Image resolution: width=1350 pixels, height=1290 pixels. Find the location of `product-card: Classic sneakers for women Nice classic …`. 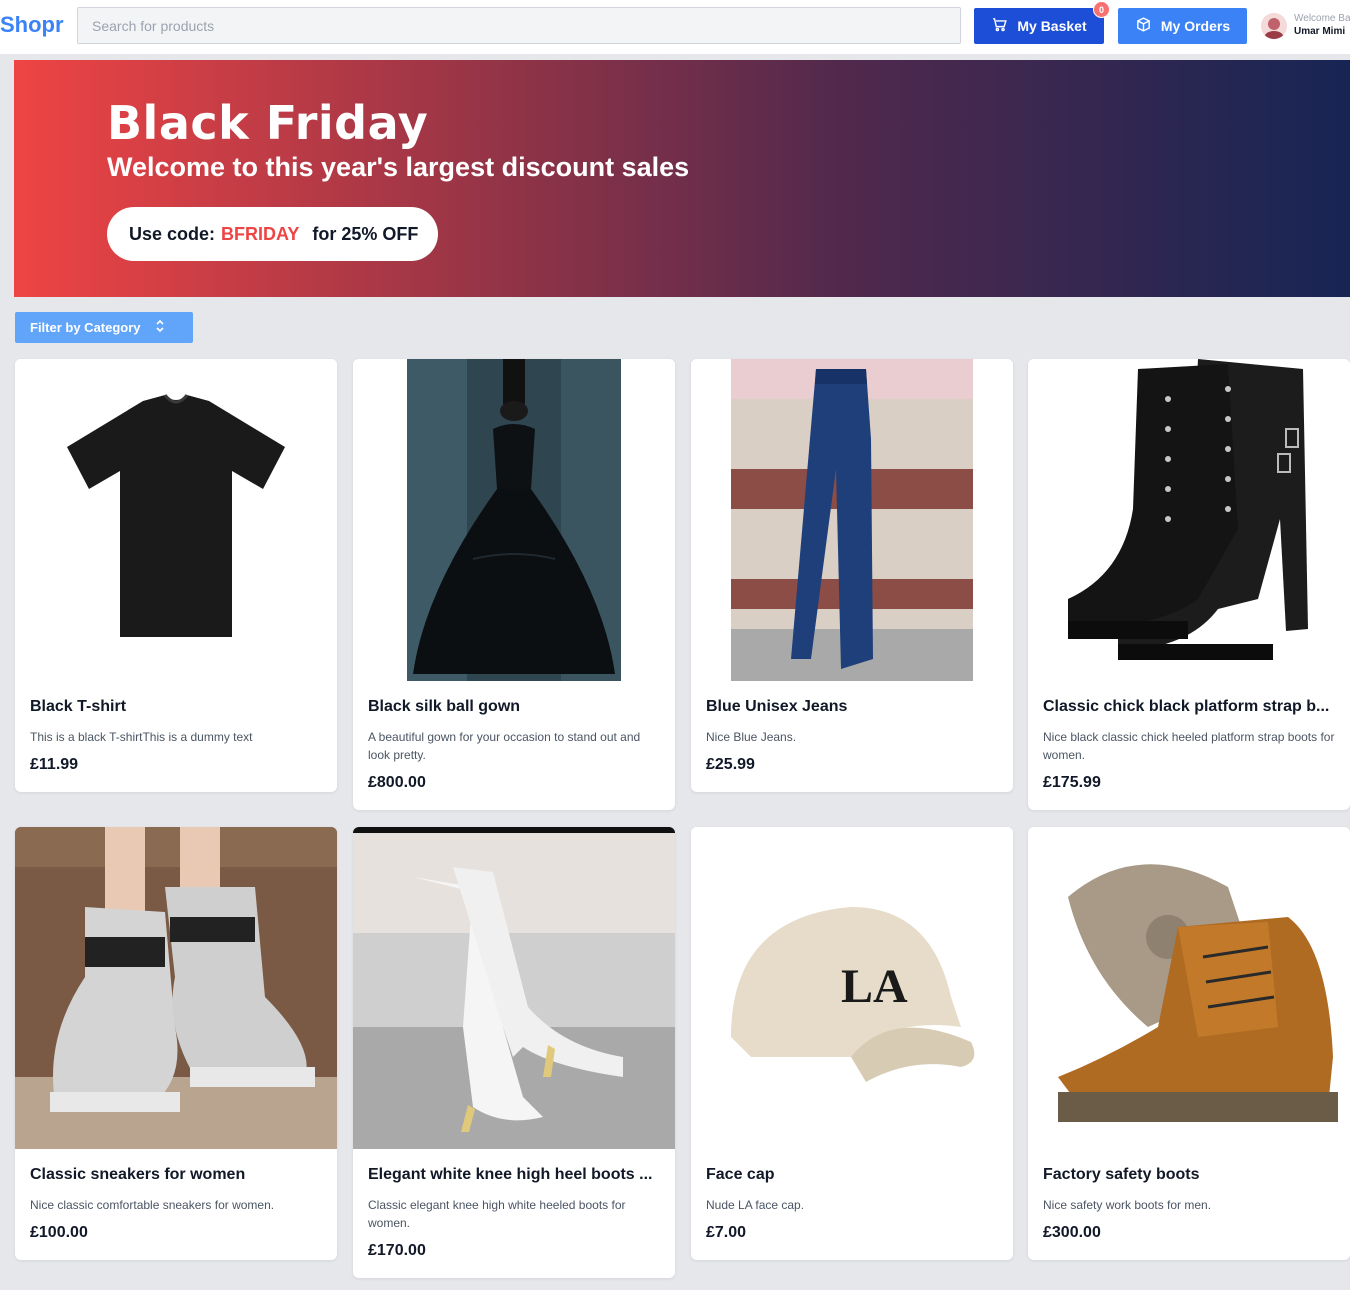

product-card: Classic sneakers for women Nice classic … is located at coordinates (176, 1043).